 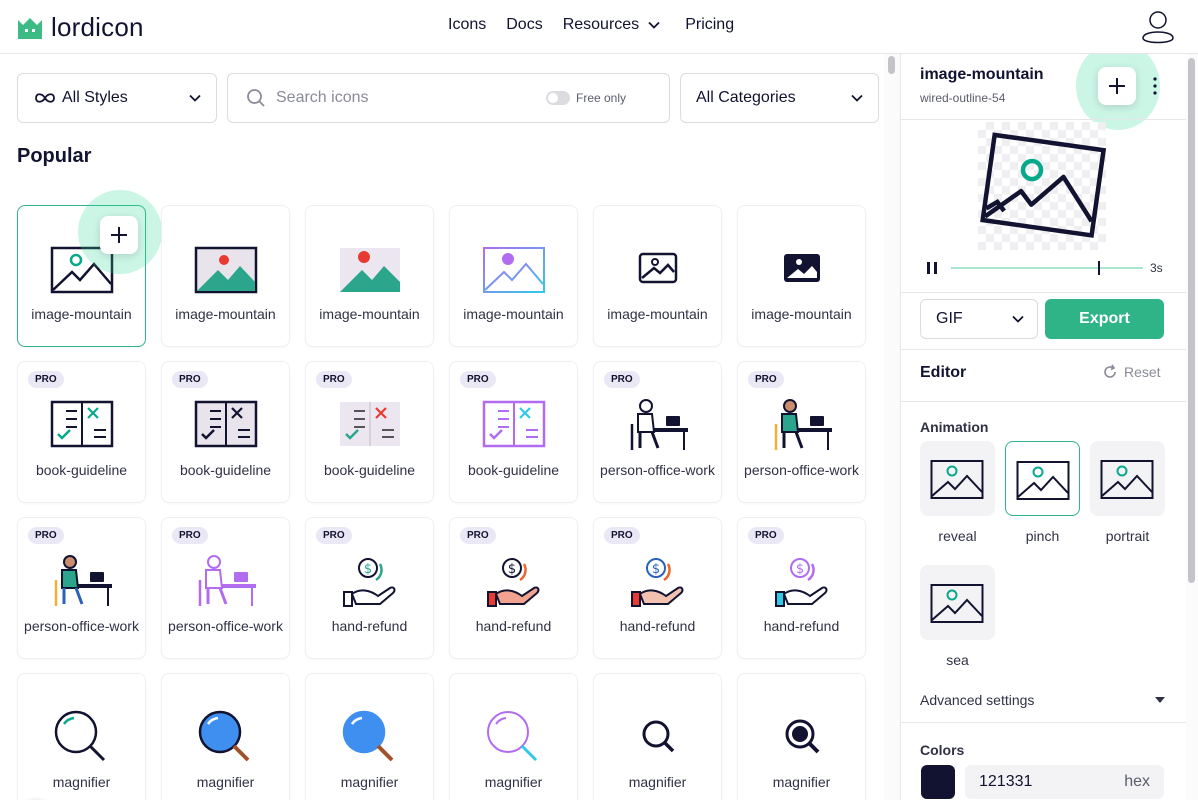 I want to click on top-navigation-bar: lordicon Icons Docs Resources Pricing, so click(x=599, y=27).